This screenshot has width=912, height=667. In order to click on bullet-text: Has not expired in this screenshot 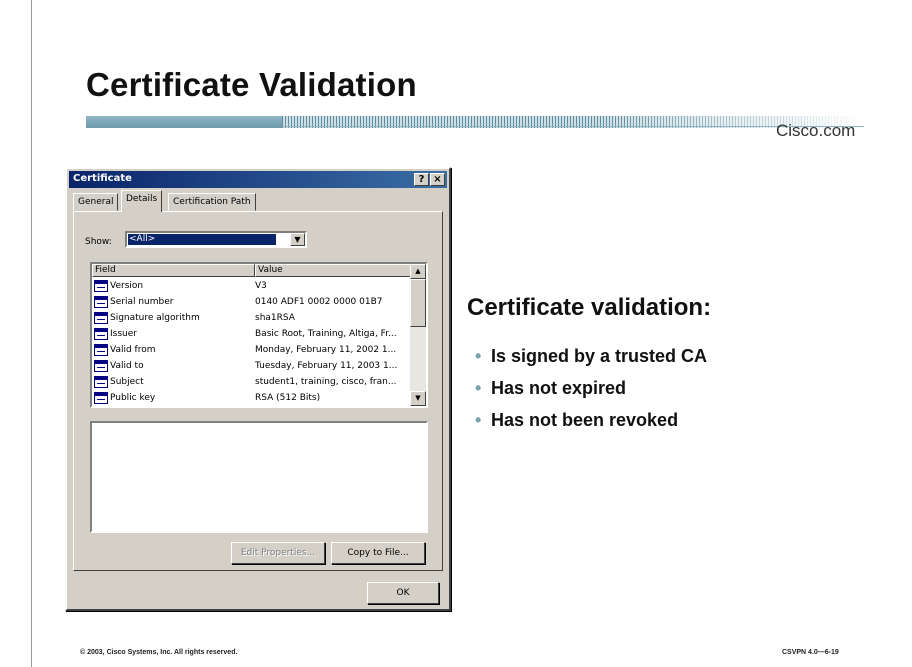, I will do `click(559, 388)`.